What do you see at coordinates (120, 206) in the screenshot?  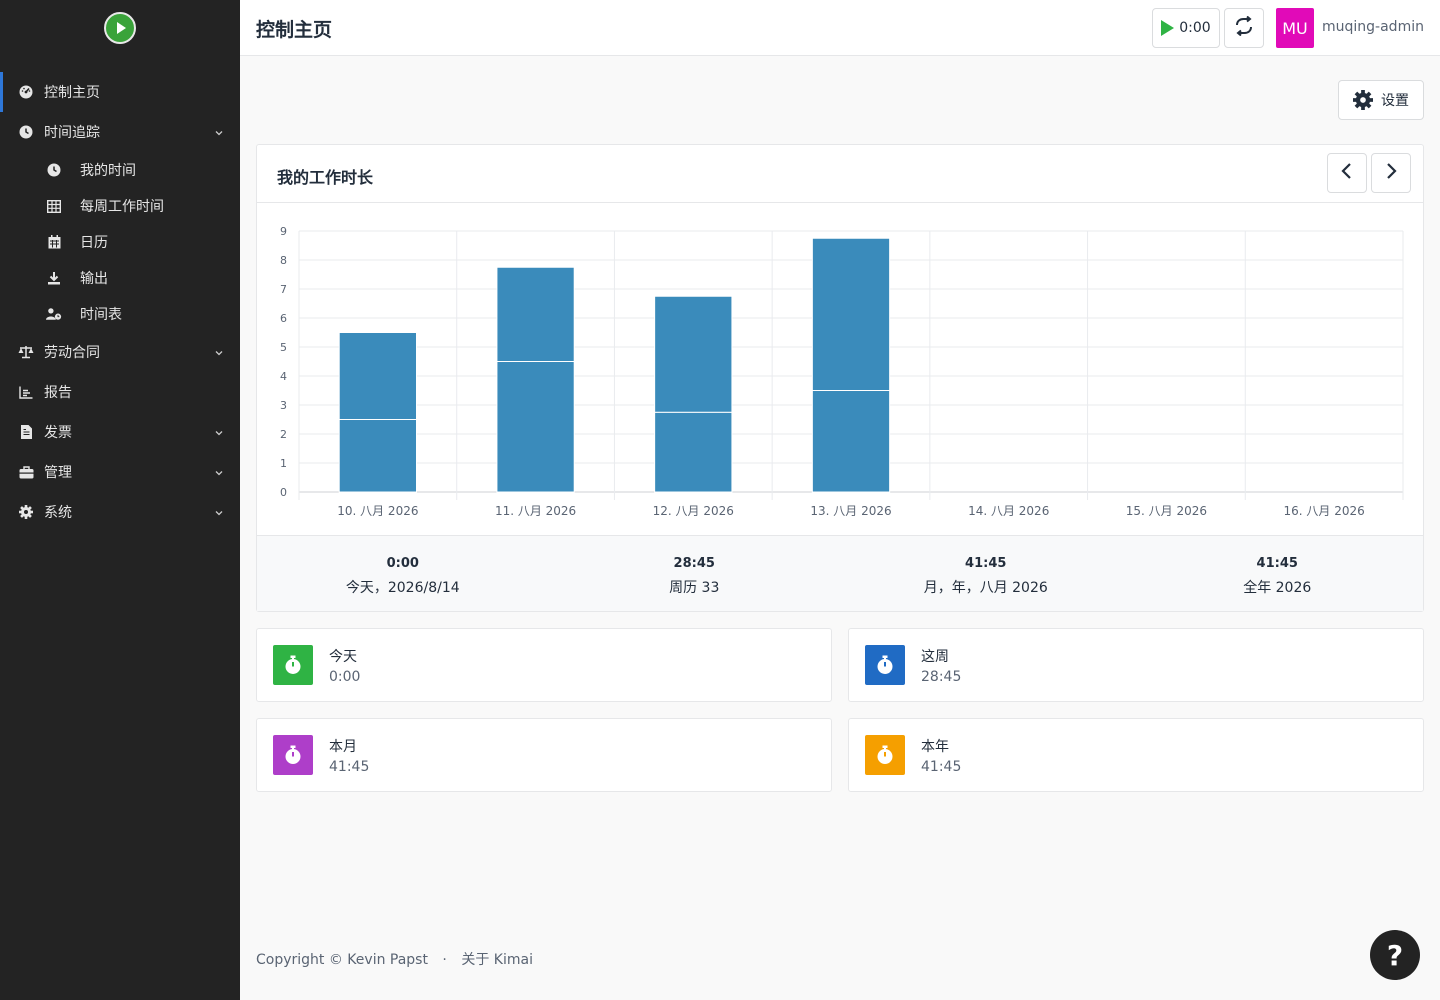 I see `sidebar-item-weekly-hours: 每周工作时间` at bounding box center [120, 206].